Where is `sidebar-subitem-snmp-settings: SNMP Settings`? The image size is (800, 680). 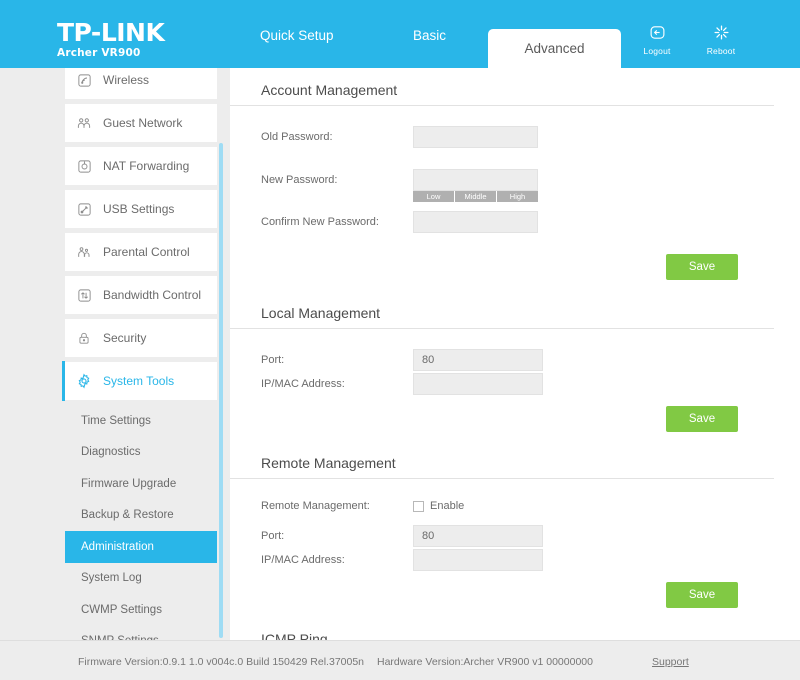 sidebar-subitem-snmp-settings: SNMP Settings is located at coordinates (141, 632).